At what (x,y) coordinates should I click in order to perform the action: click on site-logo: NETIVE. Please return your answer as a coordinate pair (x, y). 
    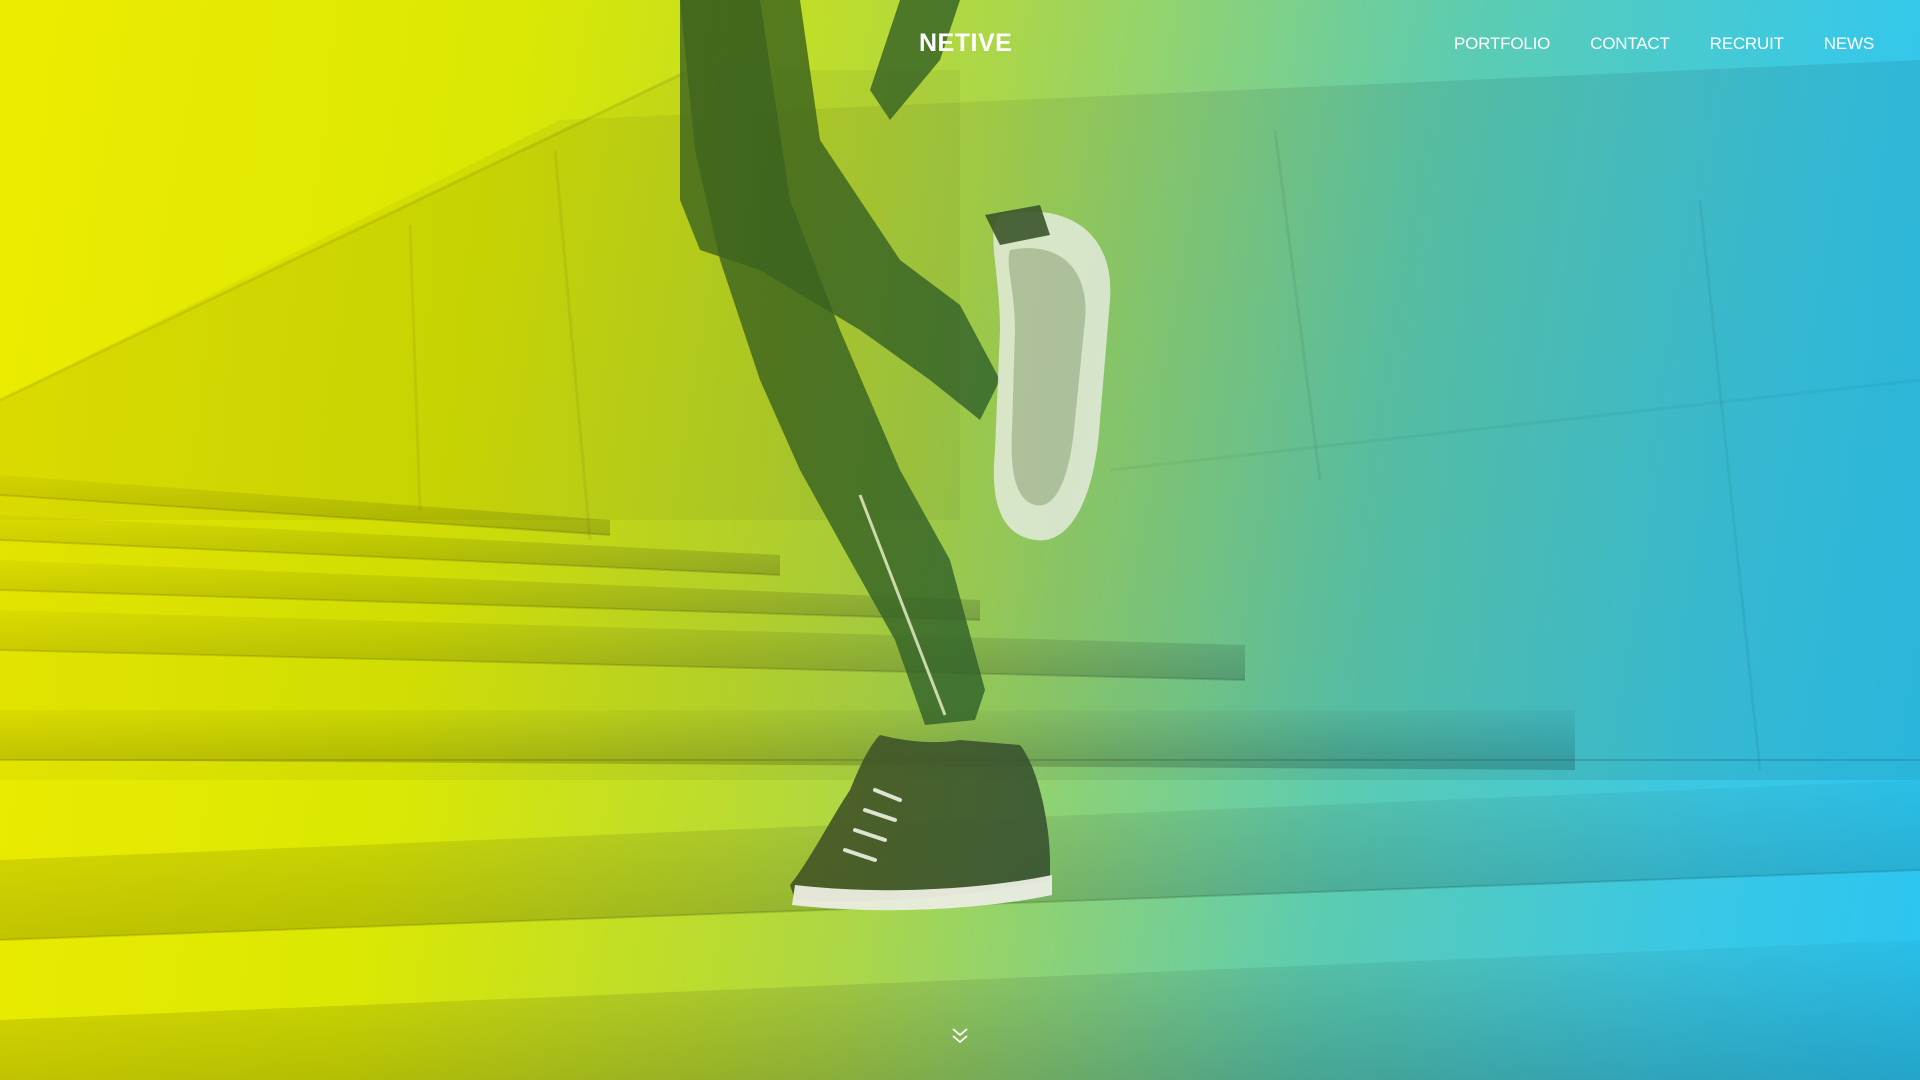
    Looking at the image, I should click on (965, 43).